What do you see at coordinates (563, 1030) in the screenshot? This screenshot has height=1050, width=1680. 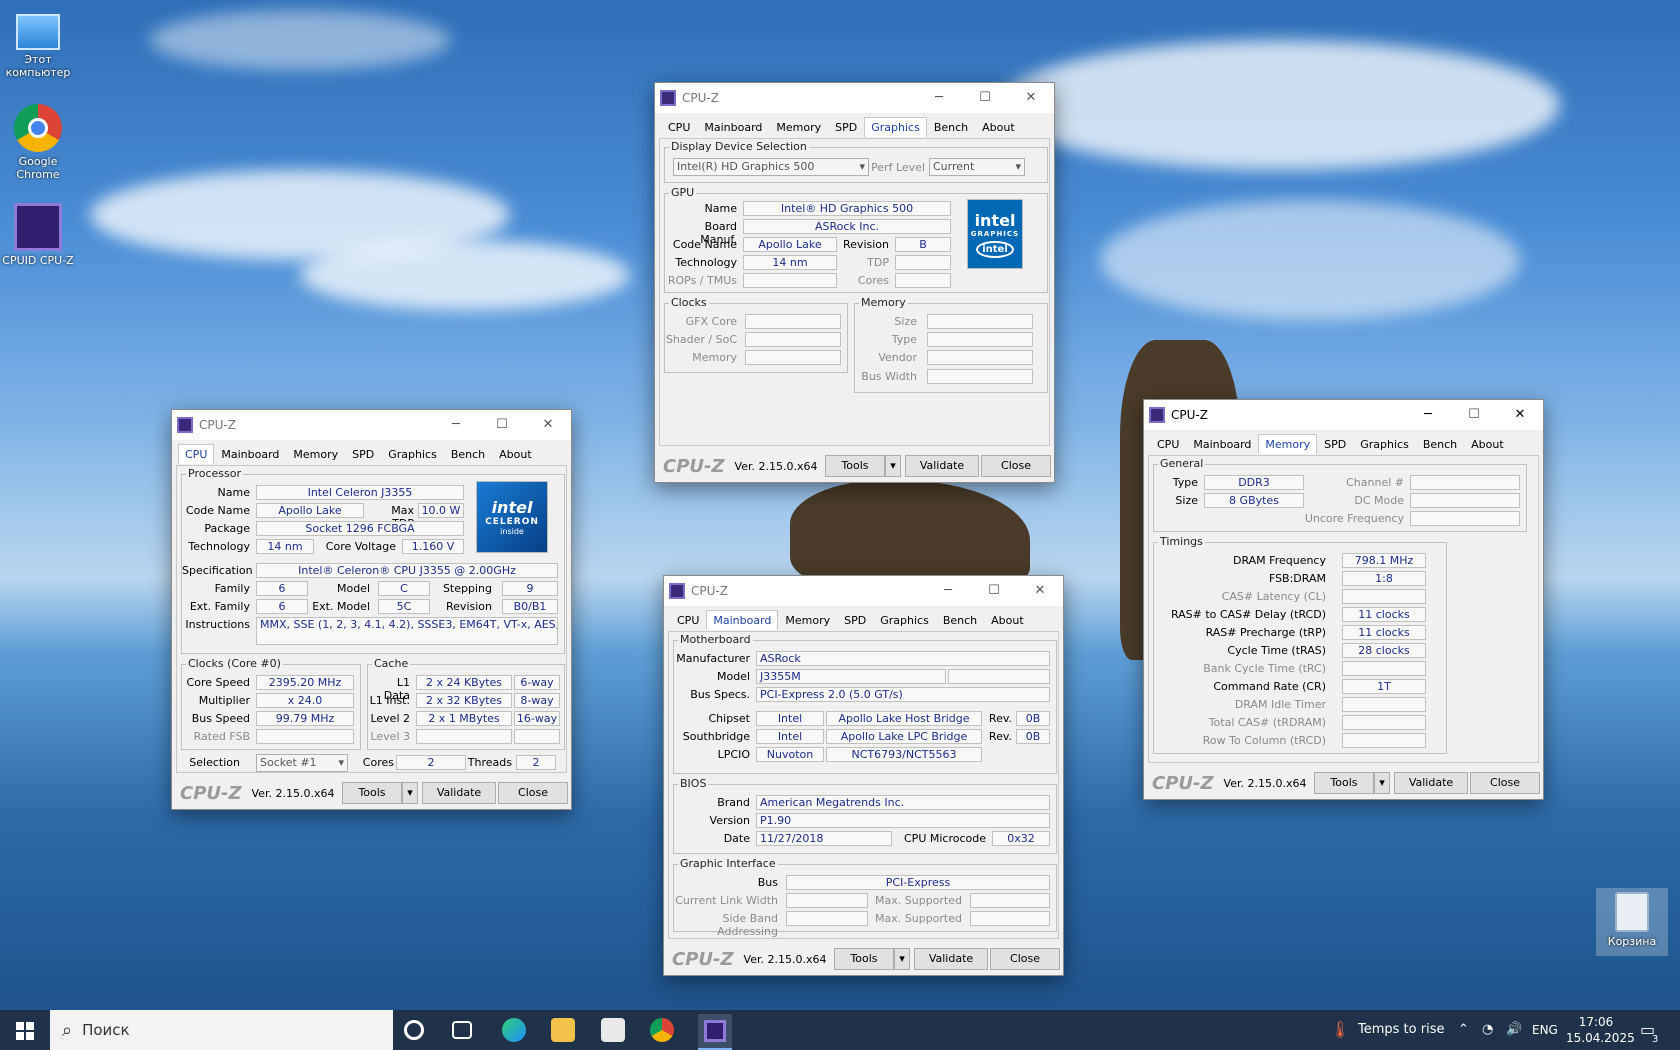 I see `file-explorer-icon` at bounding box center [563, 1030].